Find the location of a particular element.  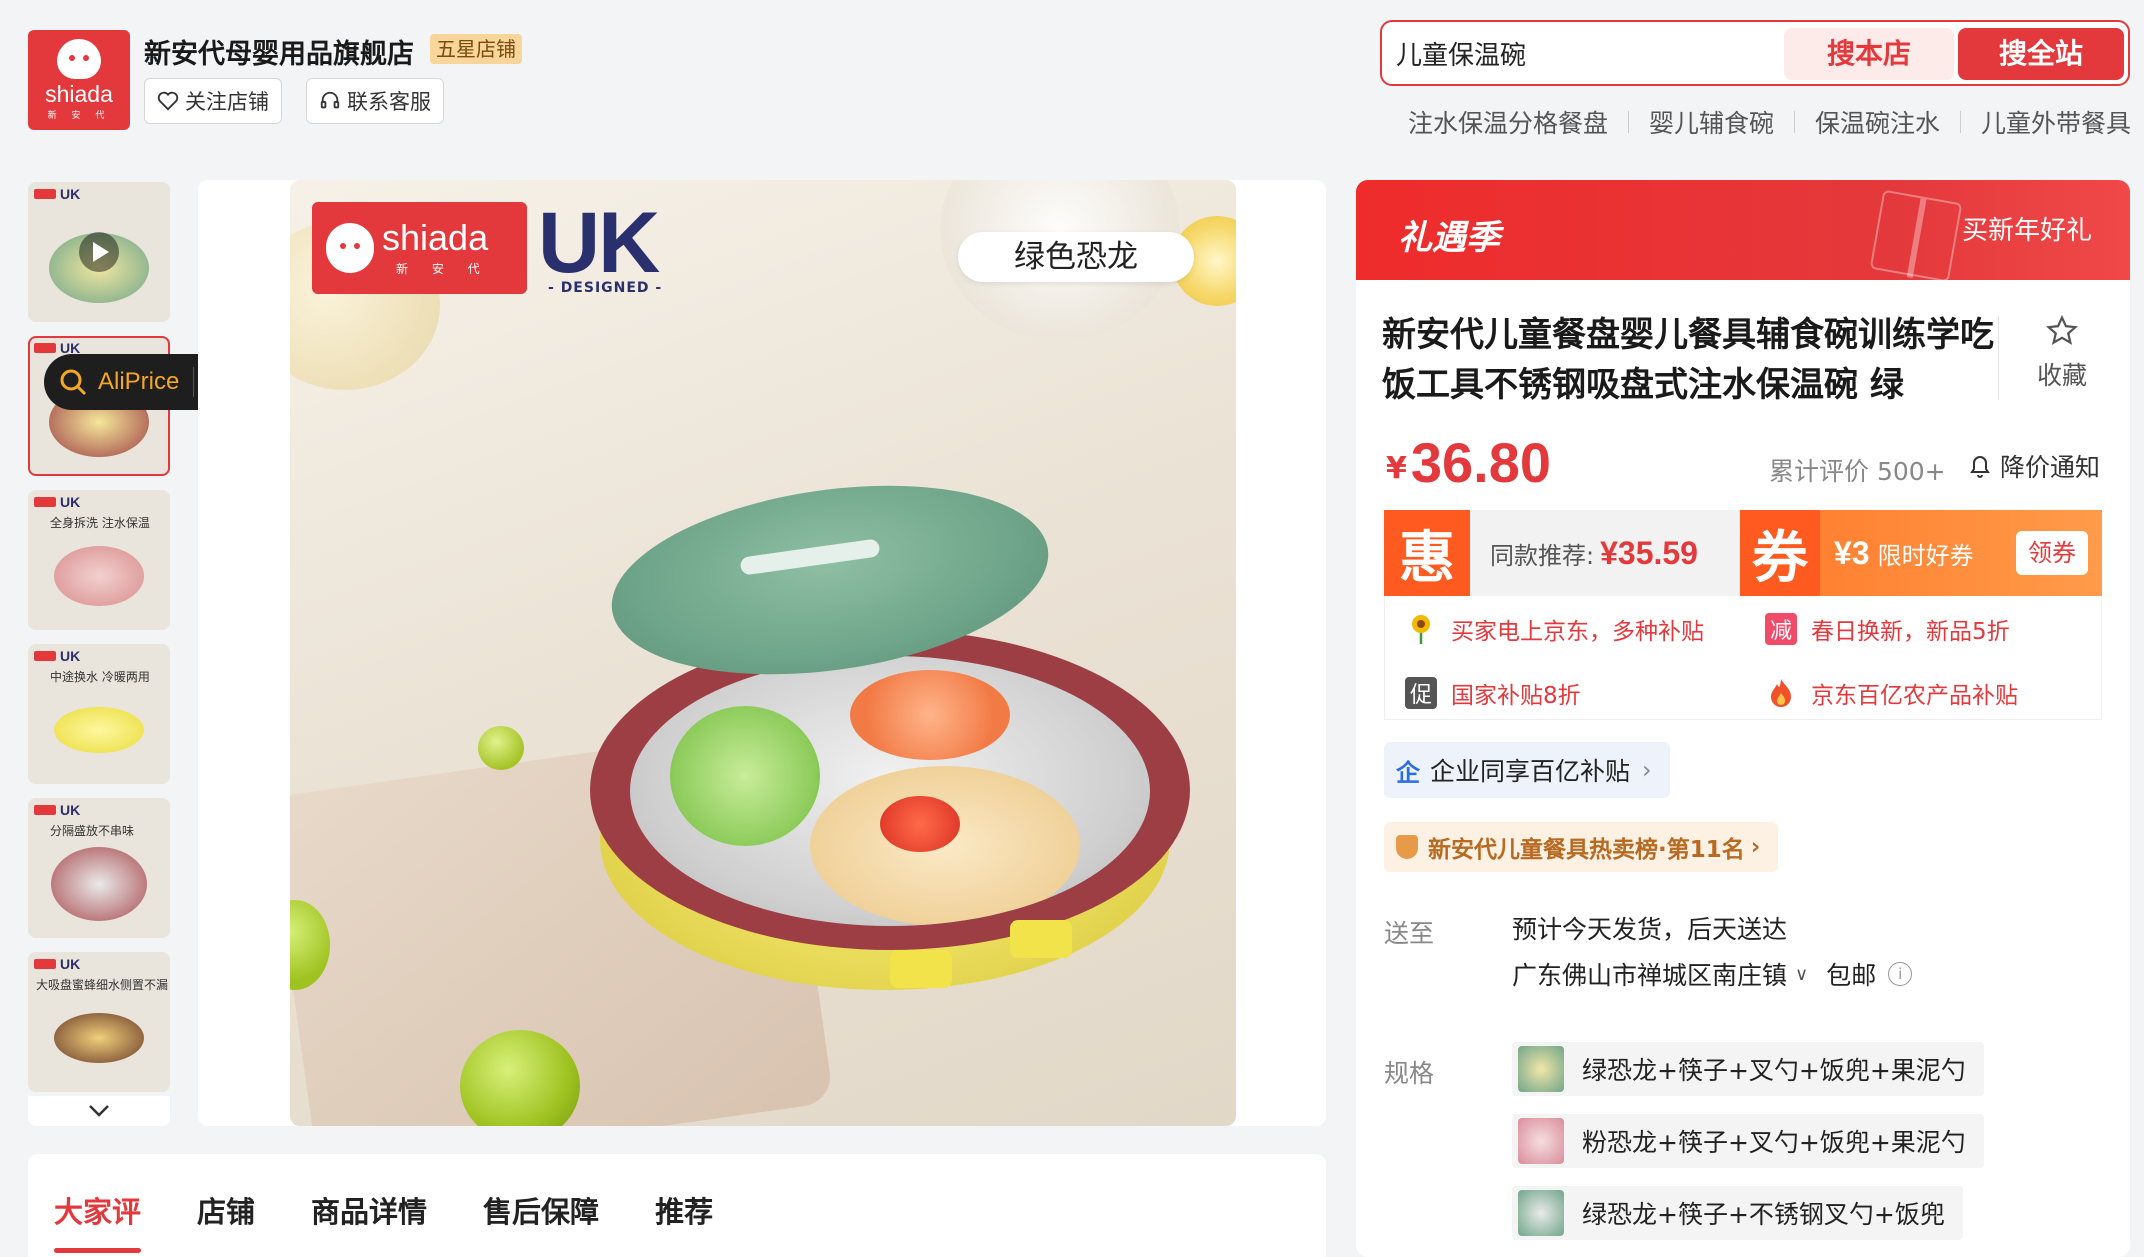

hot-word: 婴儿辅食碗 is located at coordinates (1711, 122).